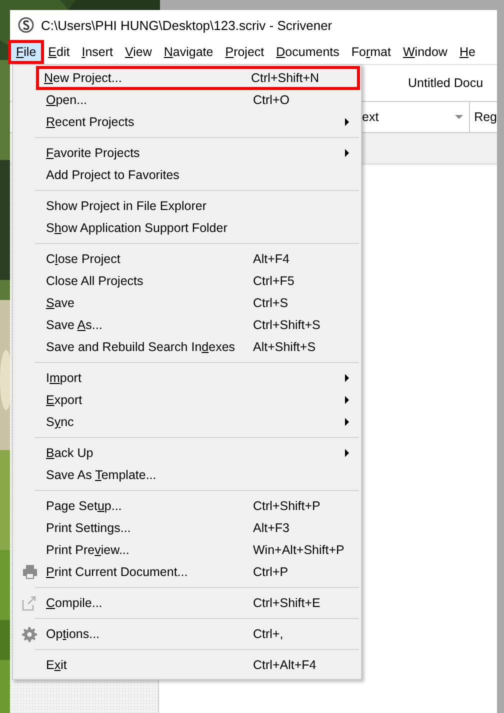 Image resolution: width=504 pixels, height=713 pixels. I want to click on menu-item: Show Project in File Explorer, so click(187, 206).